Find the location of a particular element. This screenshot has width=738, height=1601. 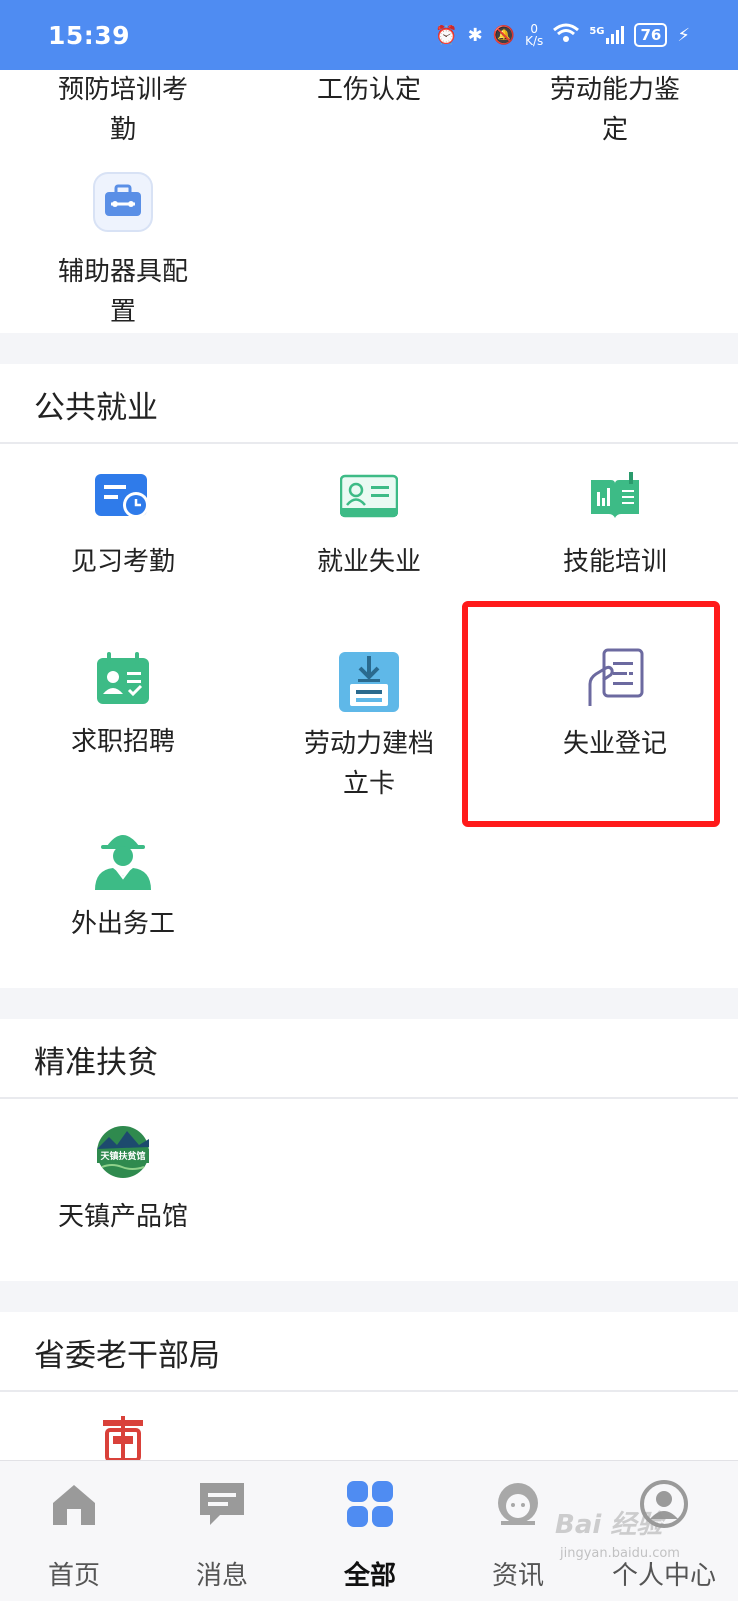

grid-item-label: 工伤认定 is located at coordinates (368, 90).